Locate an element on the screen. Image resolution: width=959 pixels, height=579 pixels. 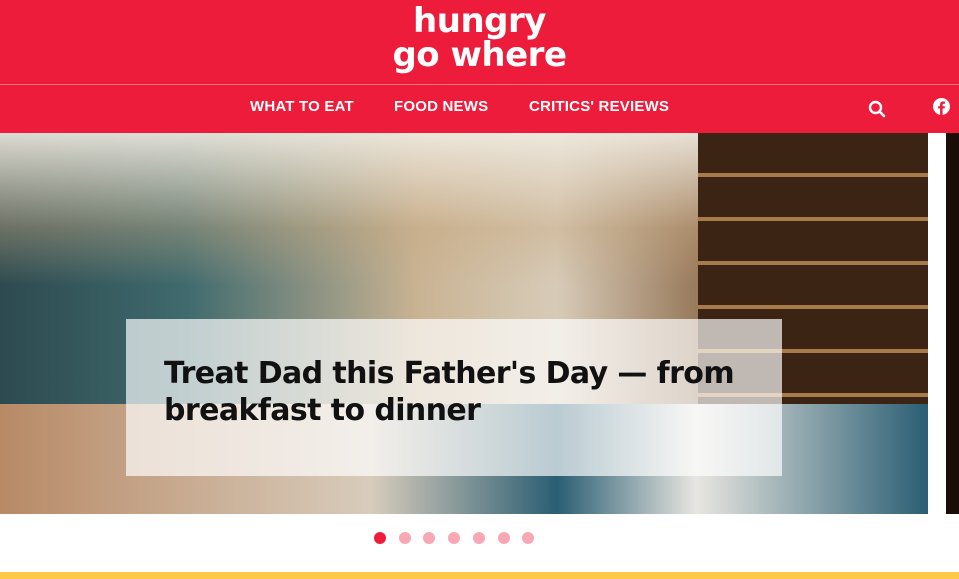
logo-line-1: hungry is located at coordinates (479, 21).